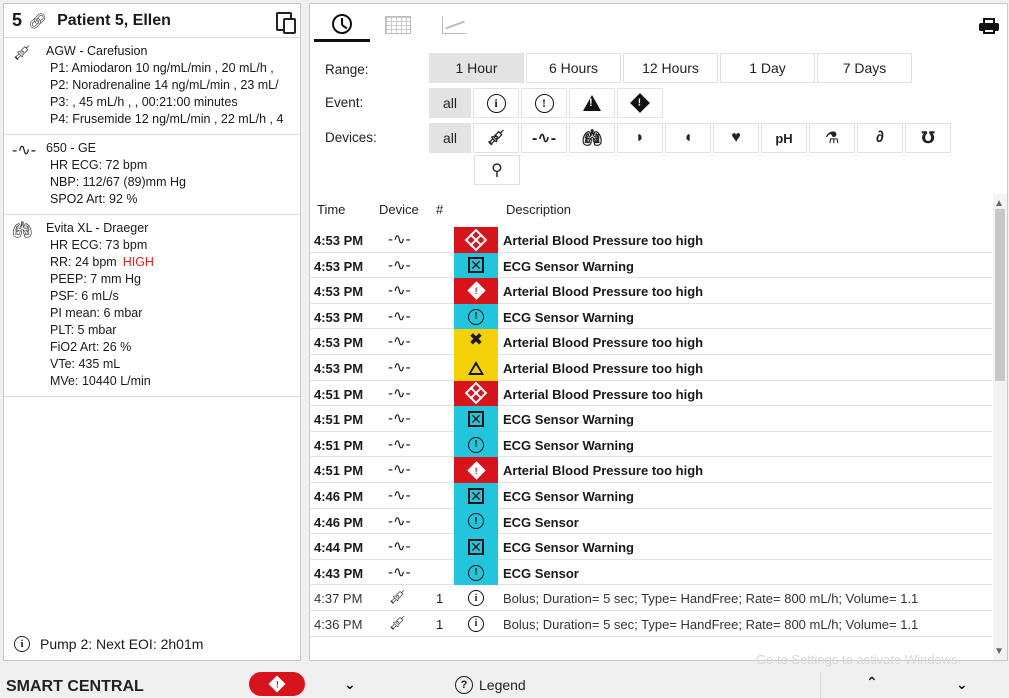 The image size is (1009, 698). Describe the element at coordinates (37, 21) in the screenshot. I see `link-icon: 🔗︎` at that location.